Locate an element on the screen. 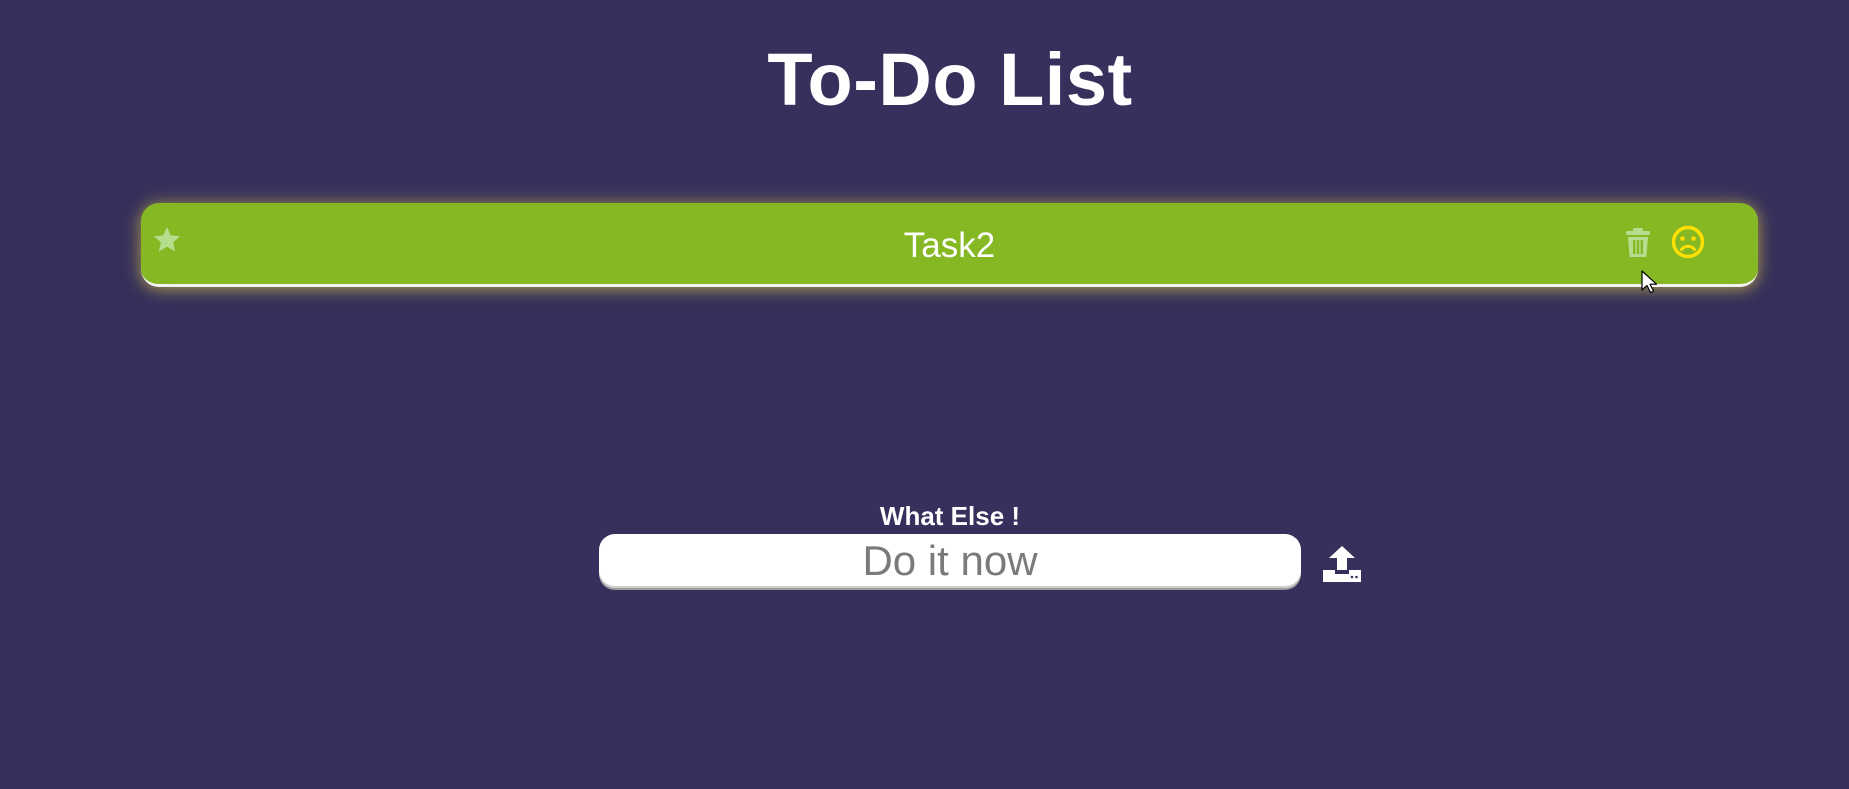  task-label: Task2 is located at coordinates (949, 245).